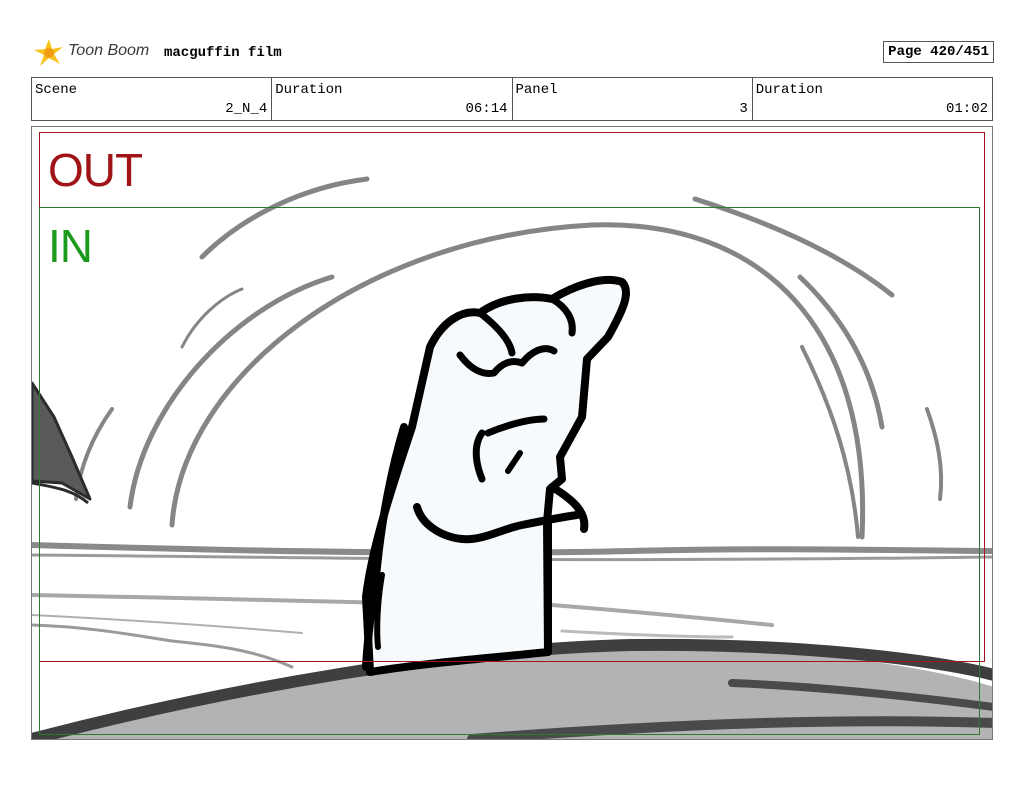  What do you see at coordinates (109, 50) in the screenshot?
I see `logo-text: Toon Boom` at bounding box center [109, 50].